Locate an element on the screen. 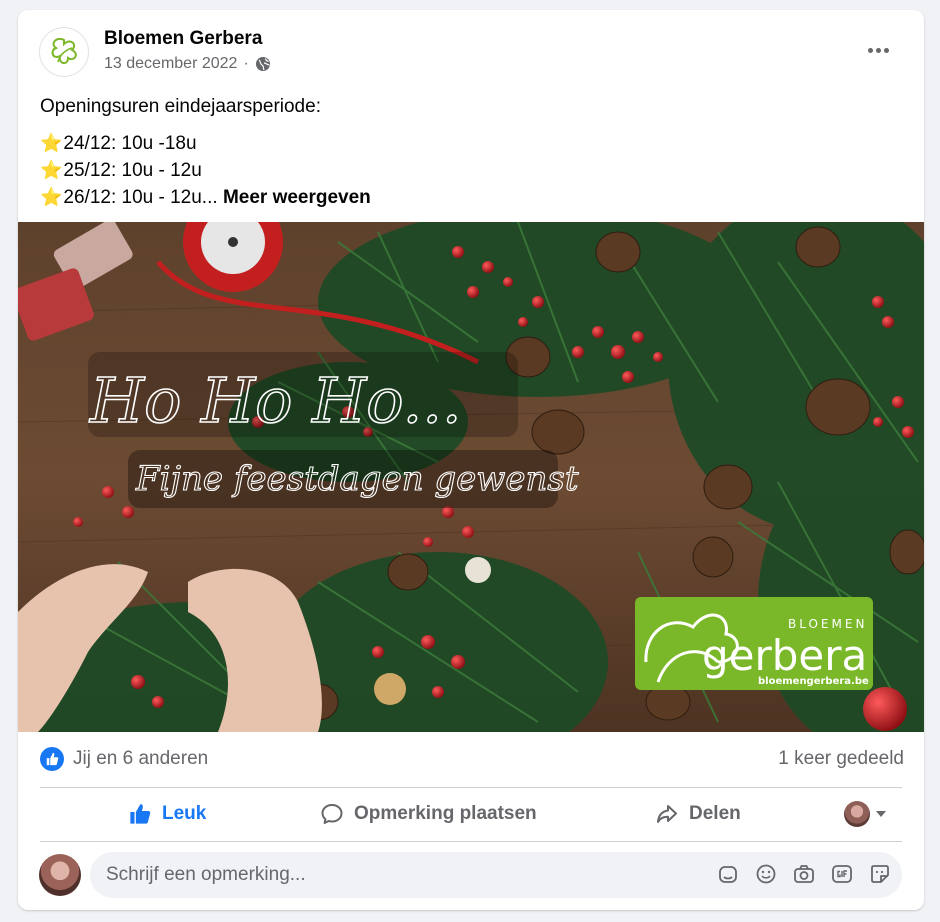  gerbera-logo-icon is located at coordinates (64, 51).